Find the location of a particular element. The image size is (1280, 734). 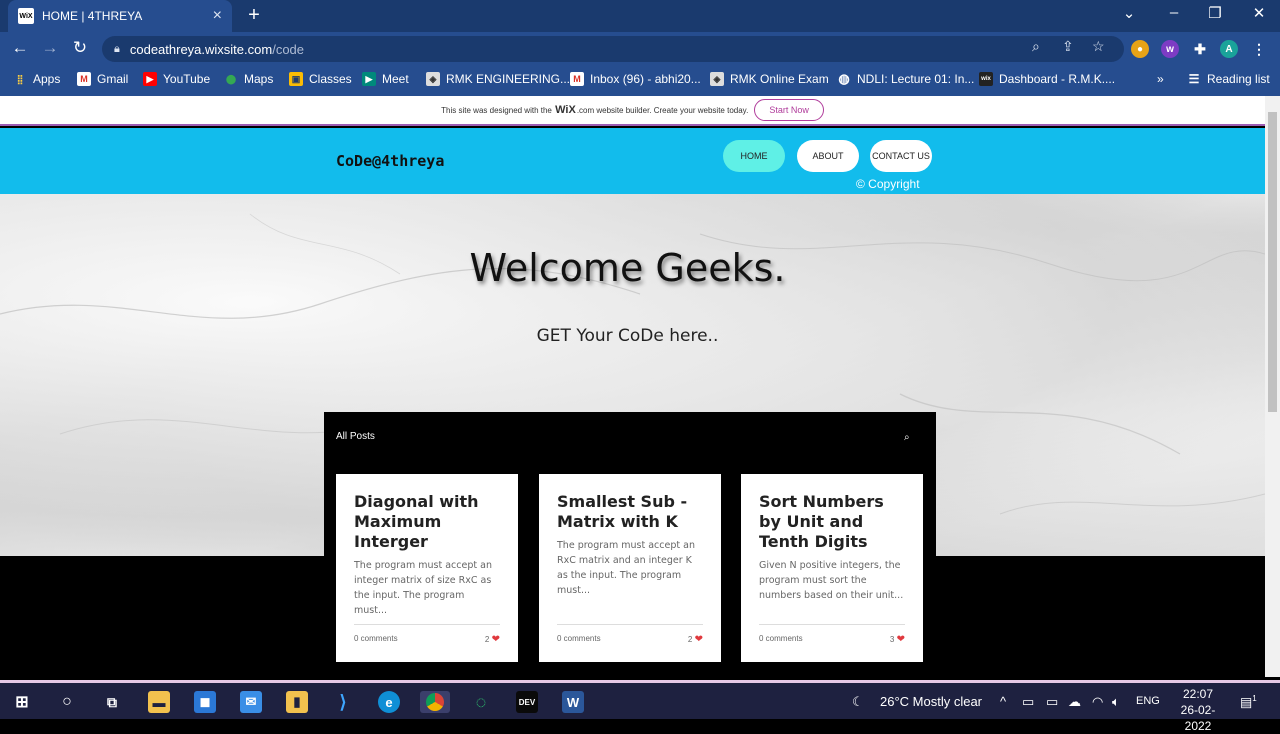

post-footer: 0 comments 2 ❤ is located at coordinates (630, 634).